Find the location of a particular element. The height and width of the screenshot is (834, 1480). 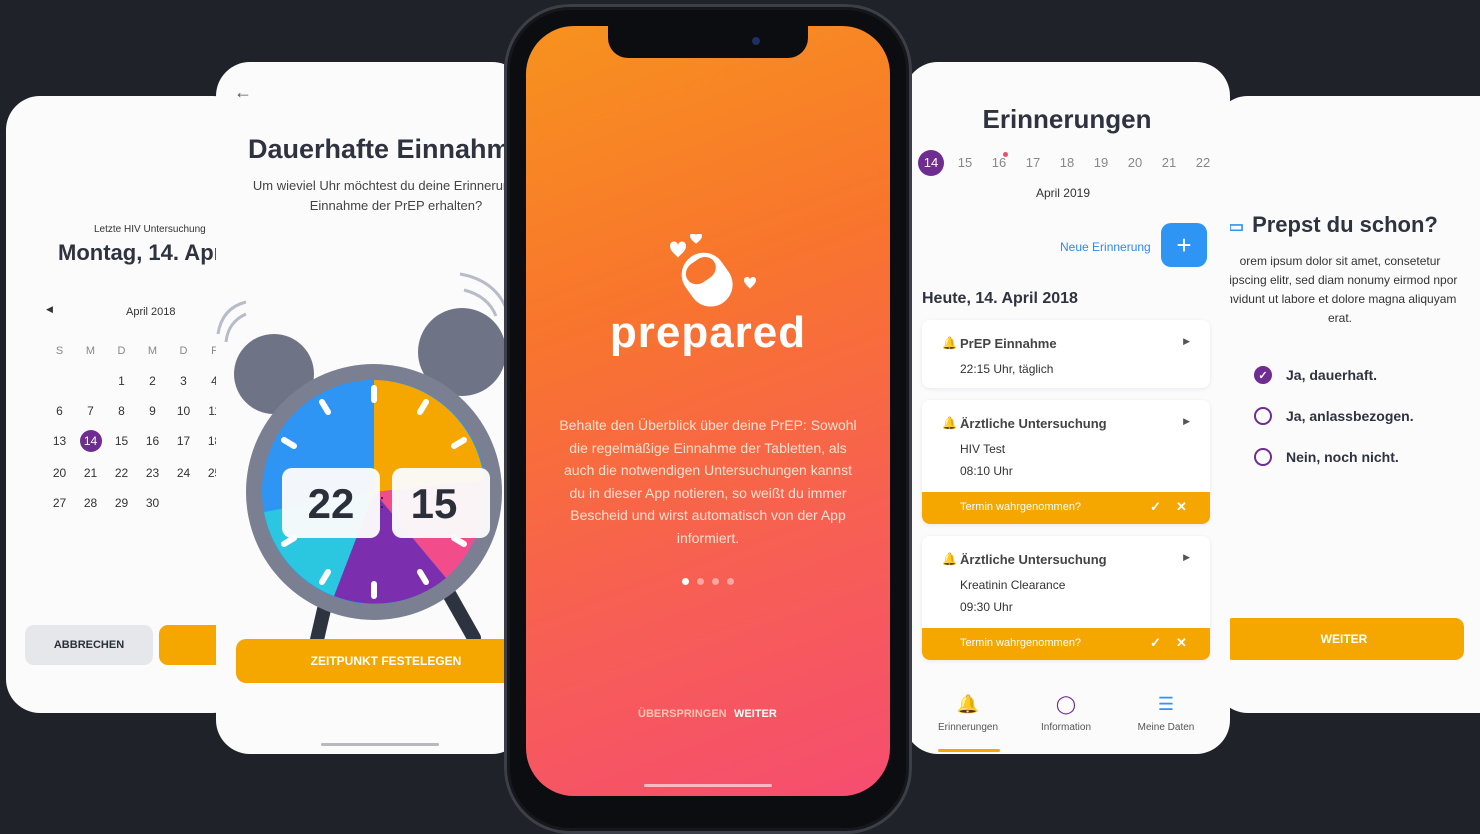

nav-label: Meine Daten is located at coordinates (1166, 727).